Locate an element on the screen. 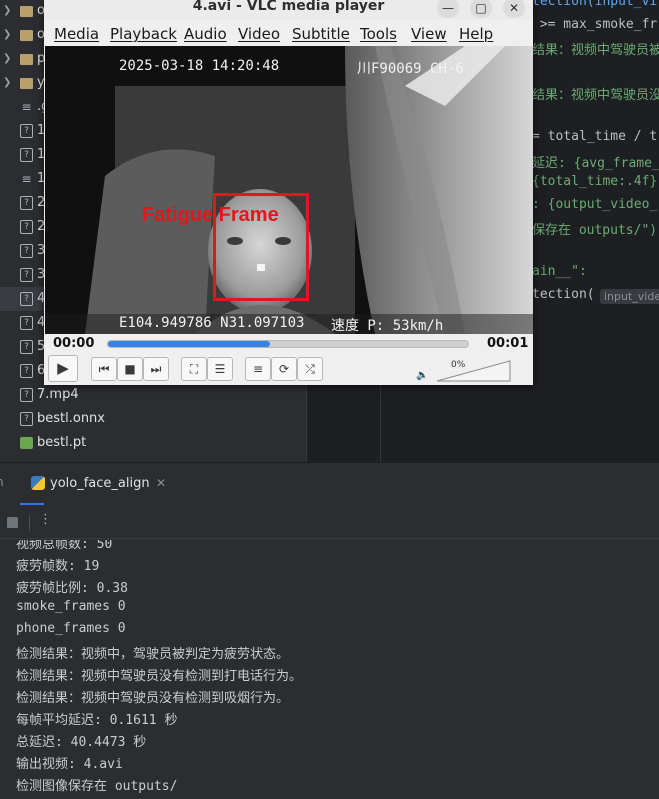 The image size is (659, 799). file-tree-item: ? 7.mp4 is located at coordinates (153, 395).